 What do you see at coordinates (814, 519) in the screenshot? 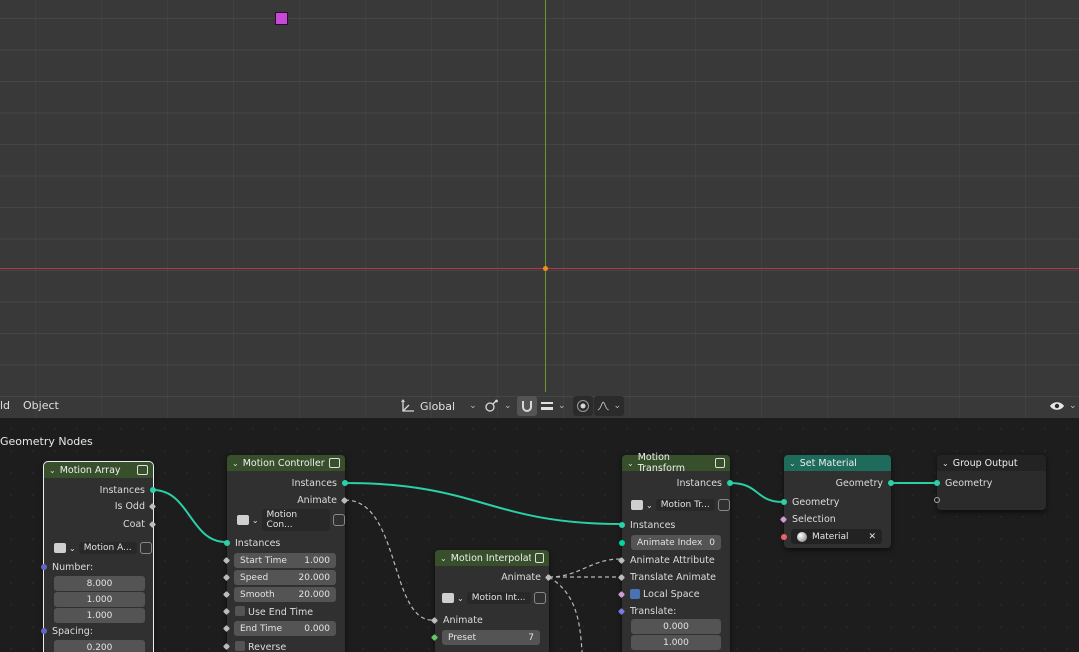
I see `input-selection: Selection` at bounding box center [814, 519].